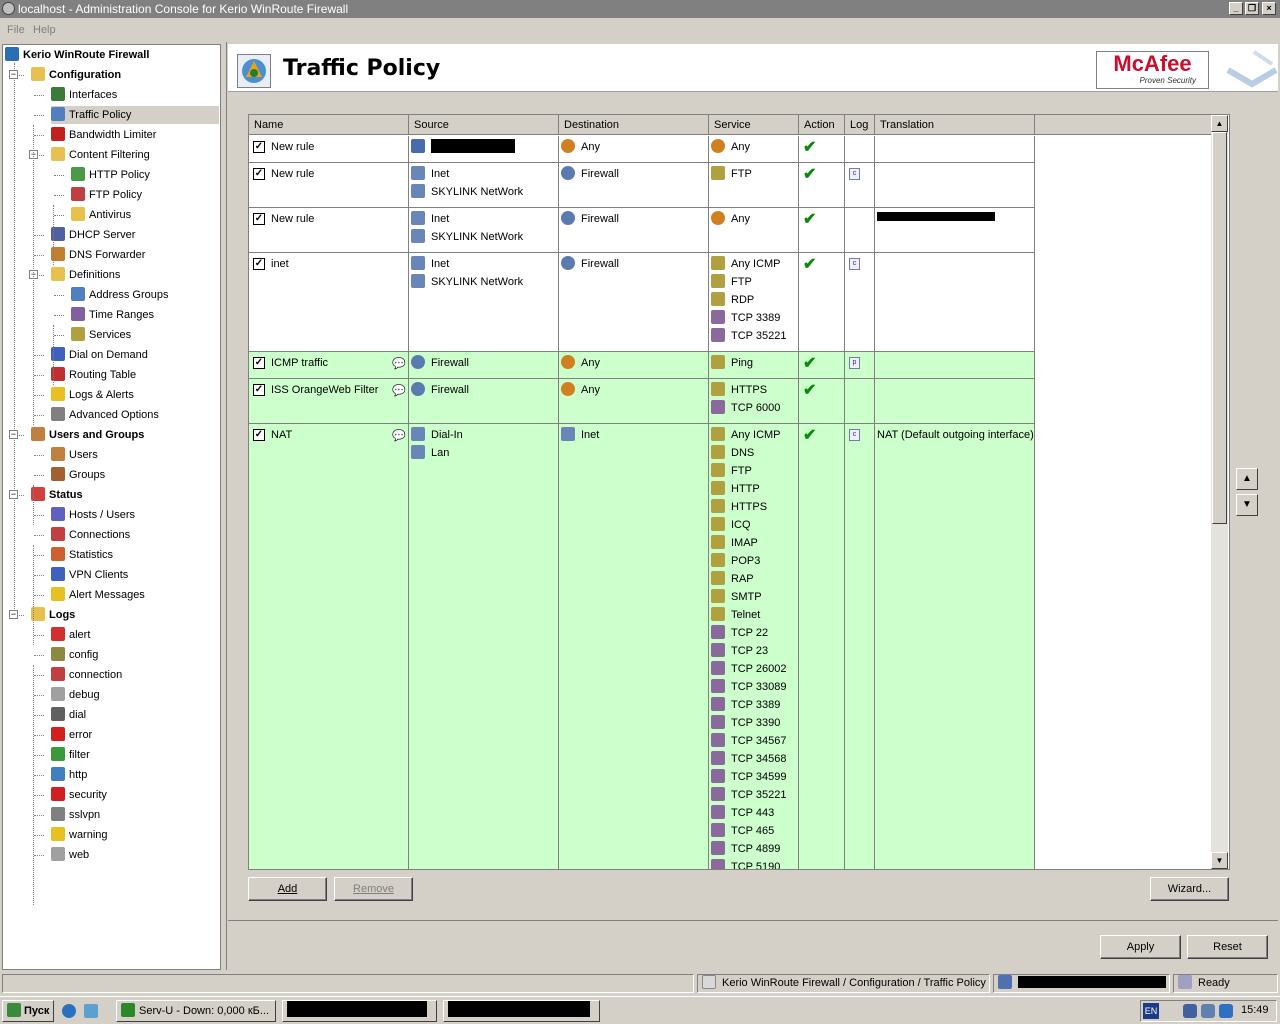 The image size is (1280, 1024). Describe the element at coordinates (329, 125) in the screenshot. I see `column-header-name: Name` at that location.